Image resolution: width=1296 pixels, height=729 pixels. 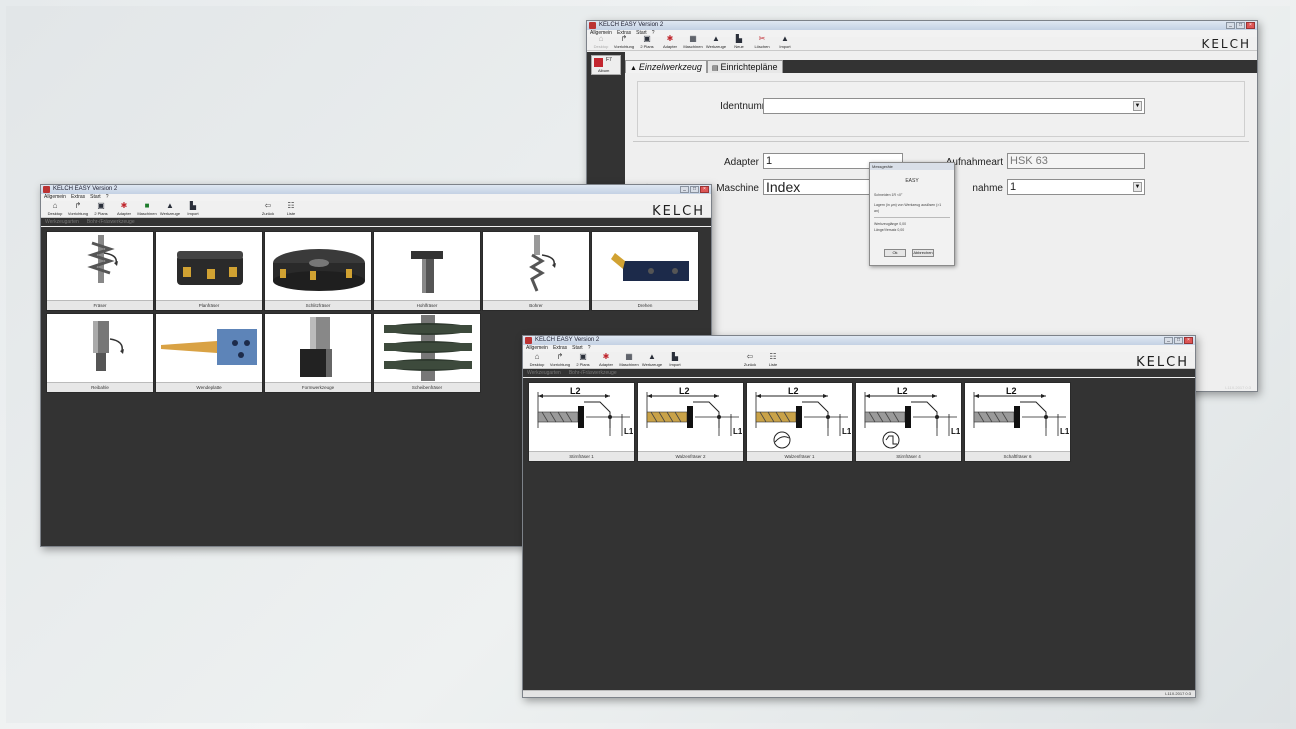 What do you see at coordinates (536, 271) in the screenshot?
I see `tile-bohrer: Bohrer` at bounding box center [536, 271].